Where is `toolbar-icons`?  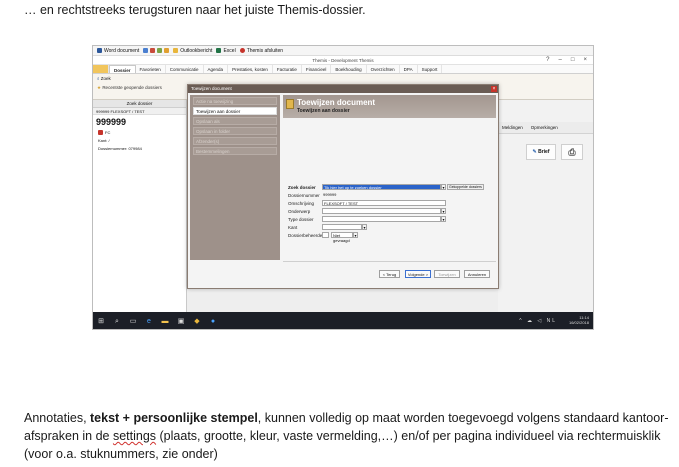 toolbar-icons is located at coordinates (156, 50).